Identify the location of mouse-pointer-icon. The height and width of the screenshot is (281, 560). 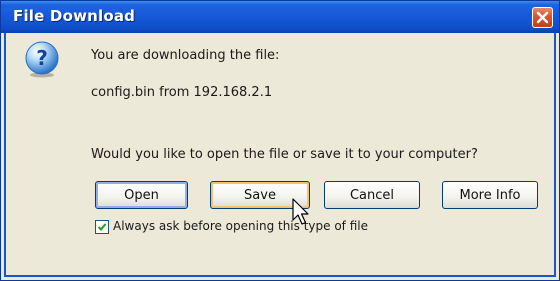
(300, 211).